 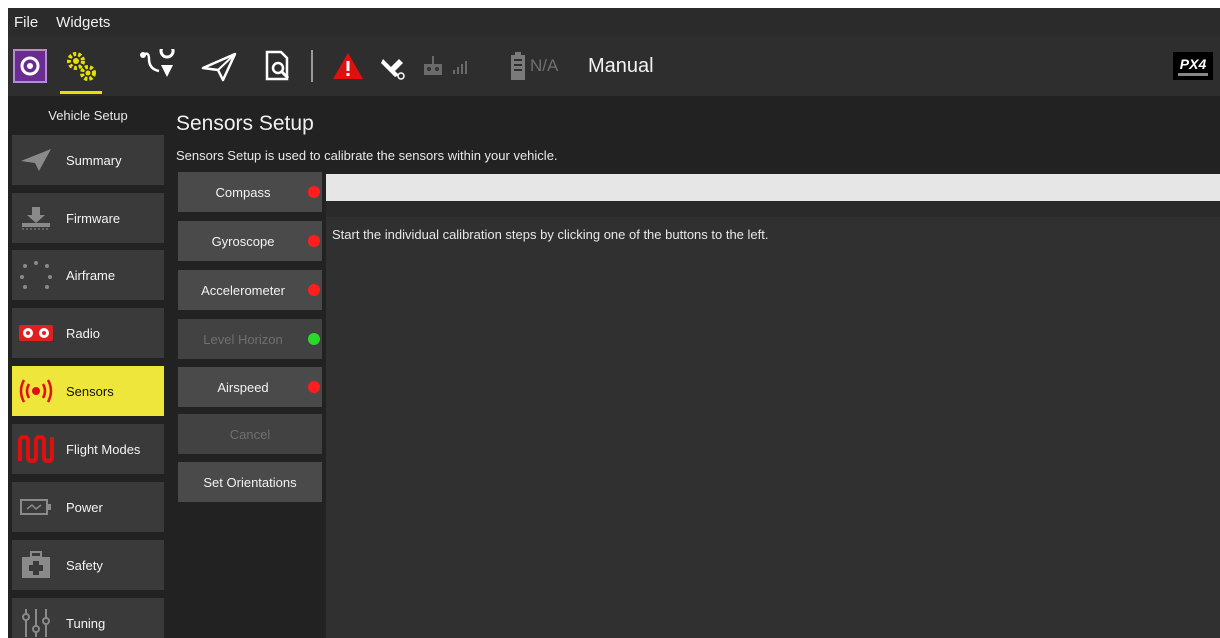 I want to click on fly-icon, so click(x=219, y=67).